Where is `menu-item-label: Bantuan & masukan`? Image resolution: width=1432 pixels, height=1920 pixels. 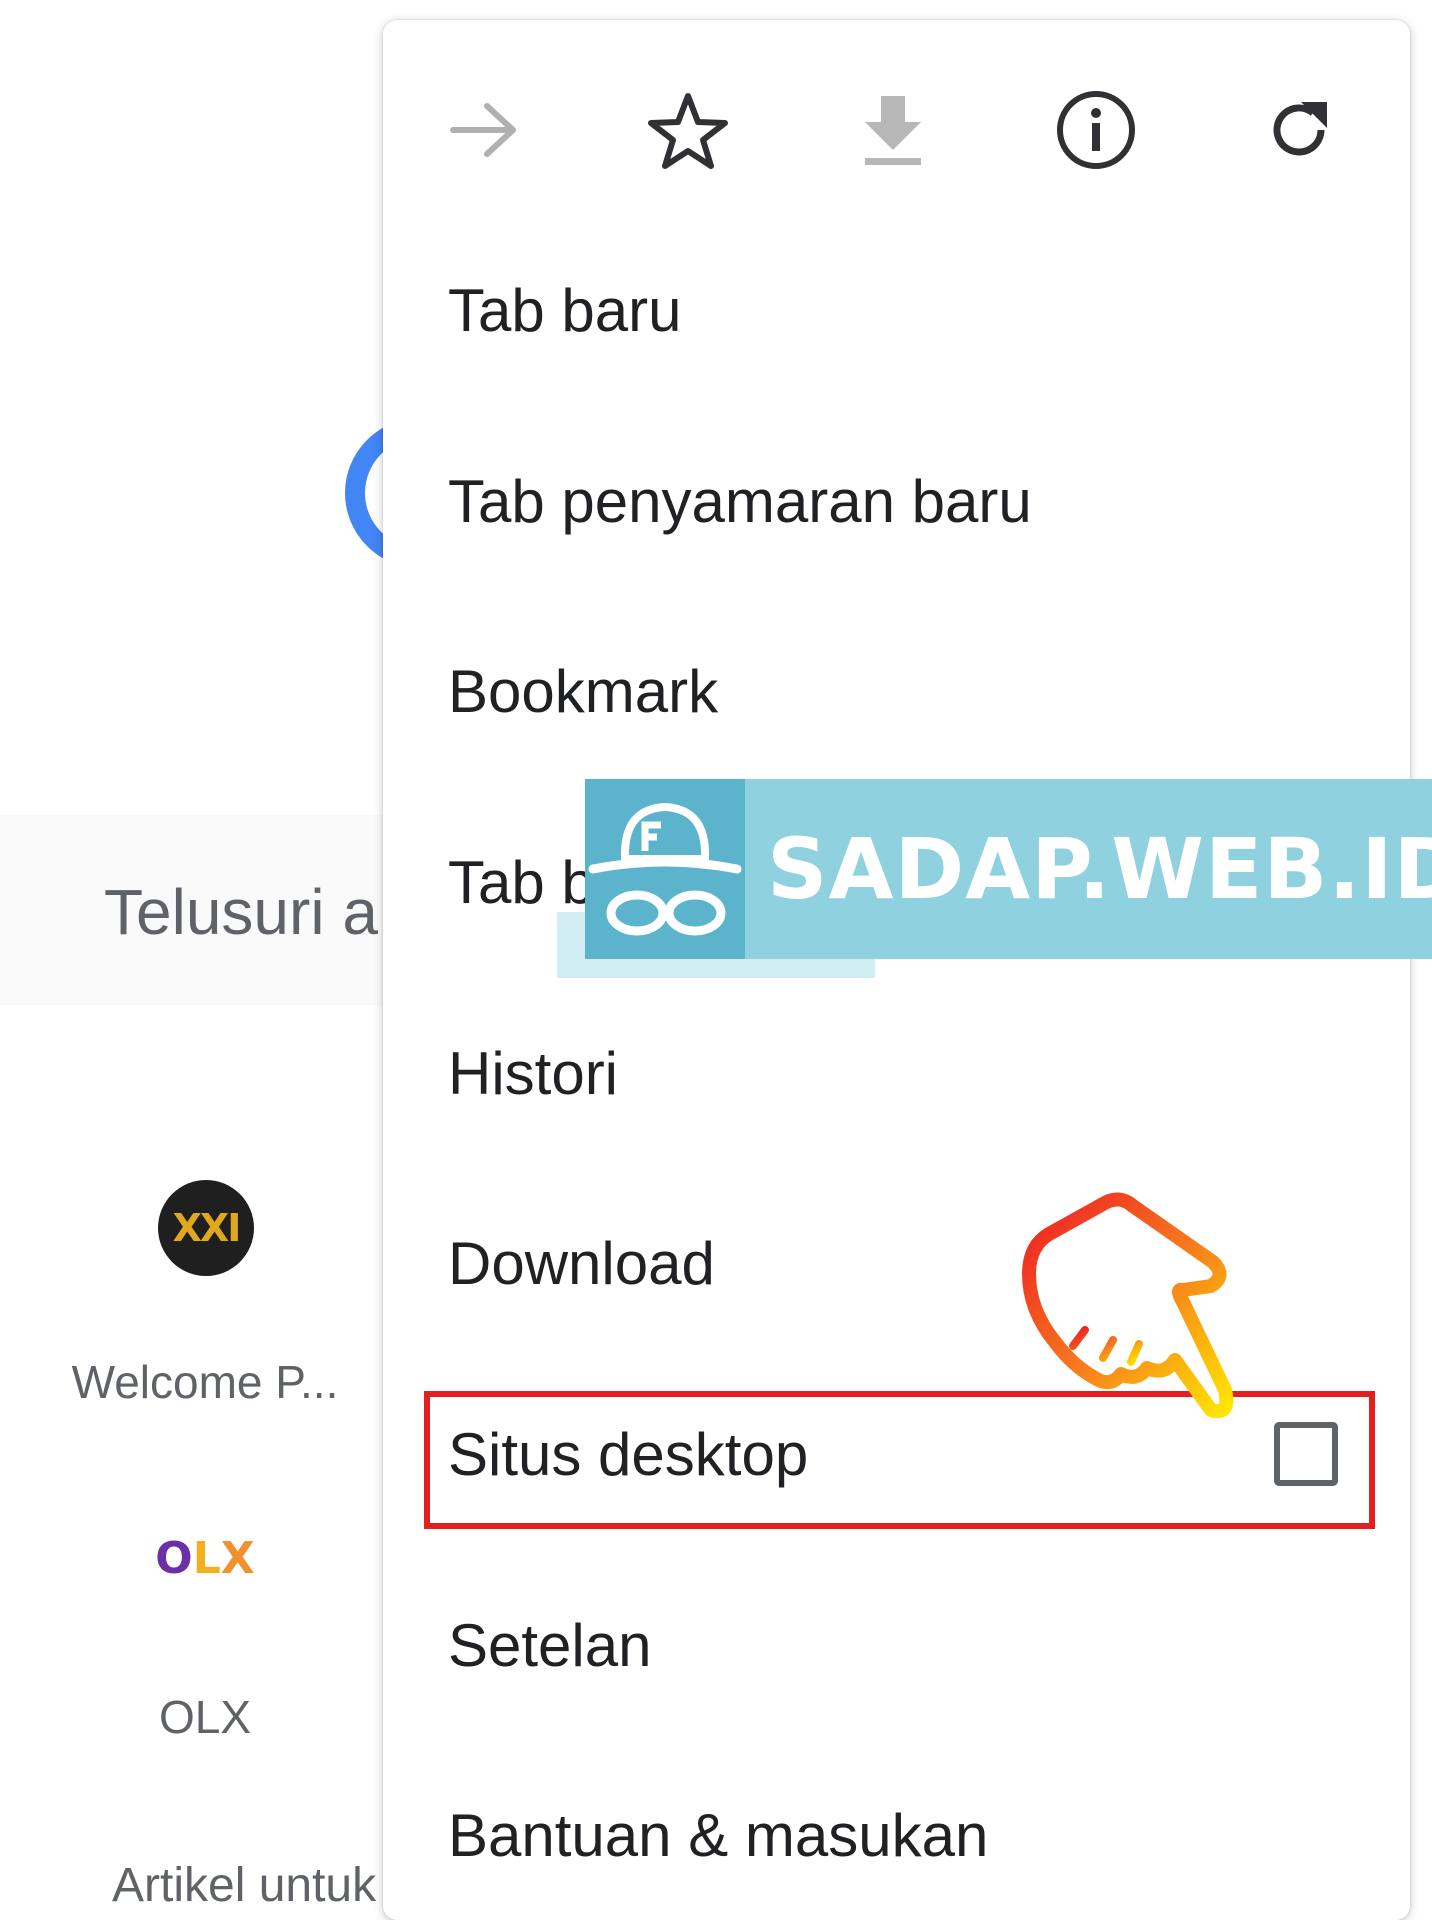
menu-item-label: Bantuan & masukan is located at coordinates (718, 1835).